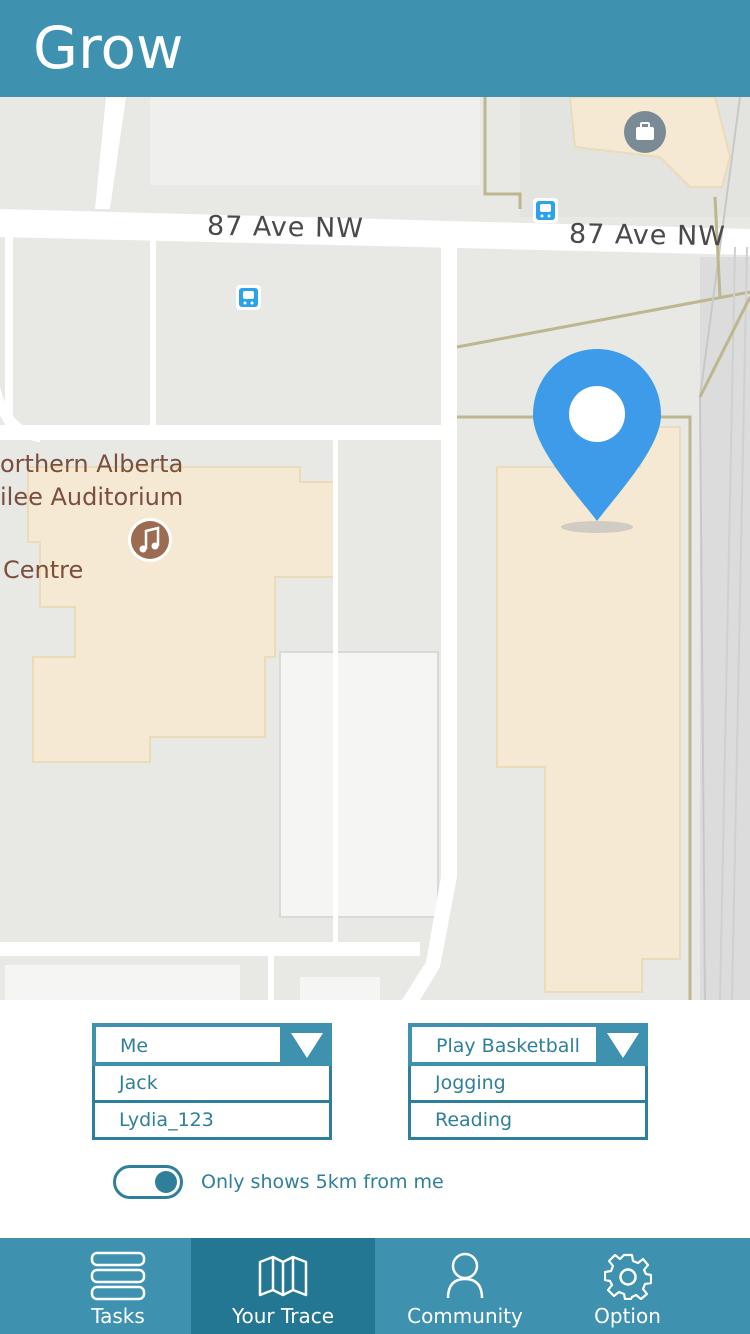 Image resolution: width=750 pixels, height=1334 pixels. I want to click on bottom-tab-bar: Tasks Your Trace Community Option, so click(375, 1286).